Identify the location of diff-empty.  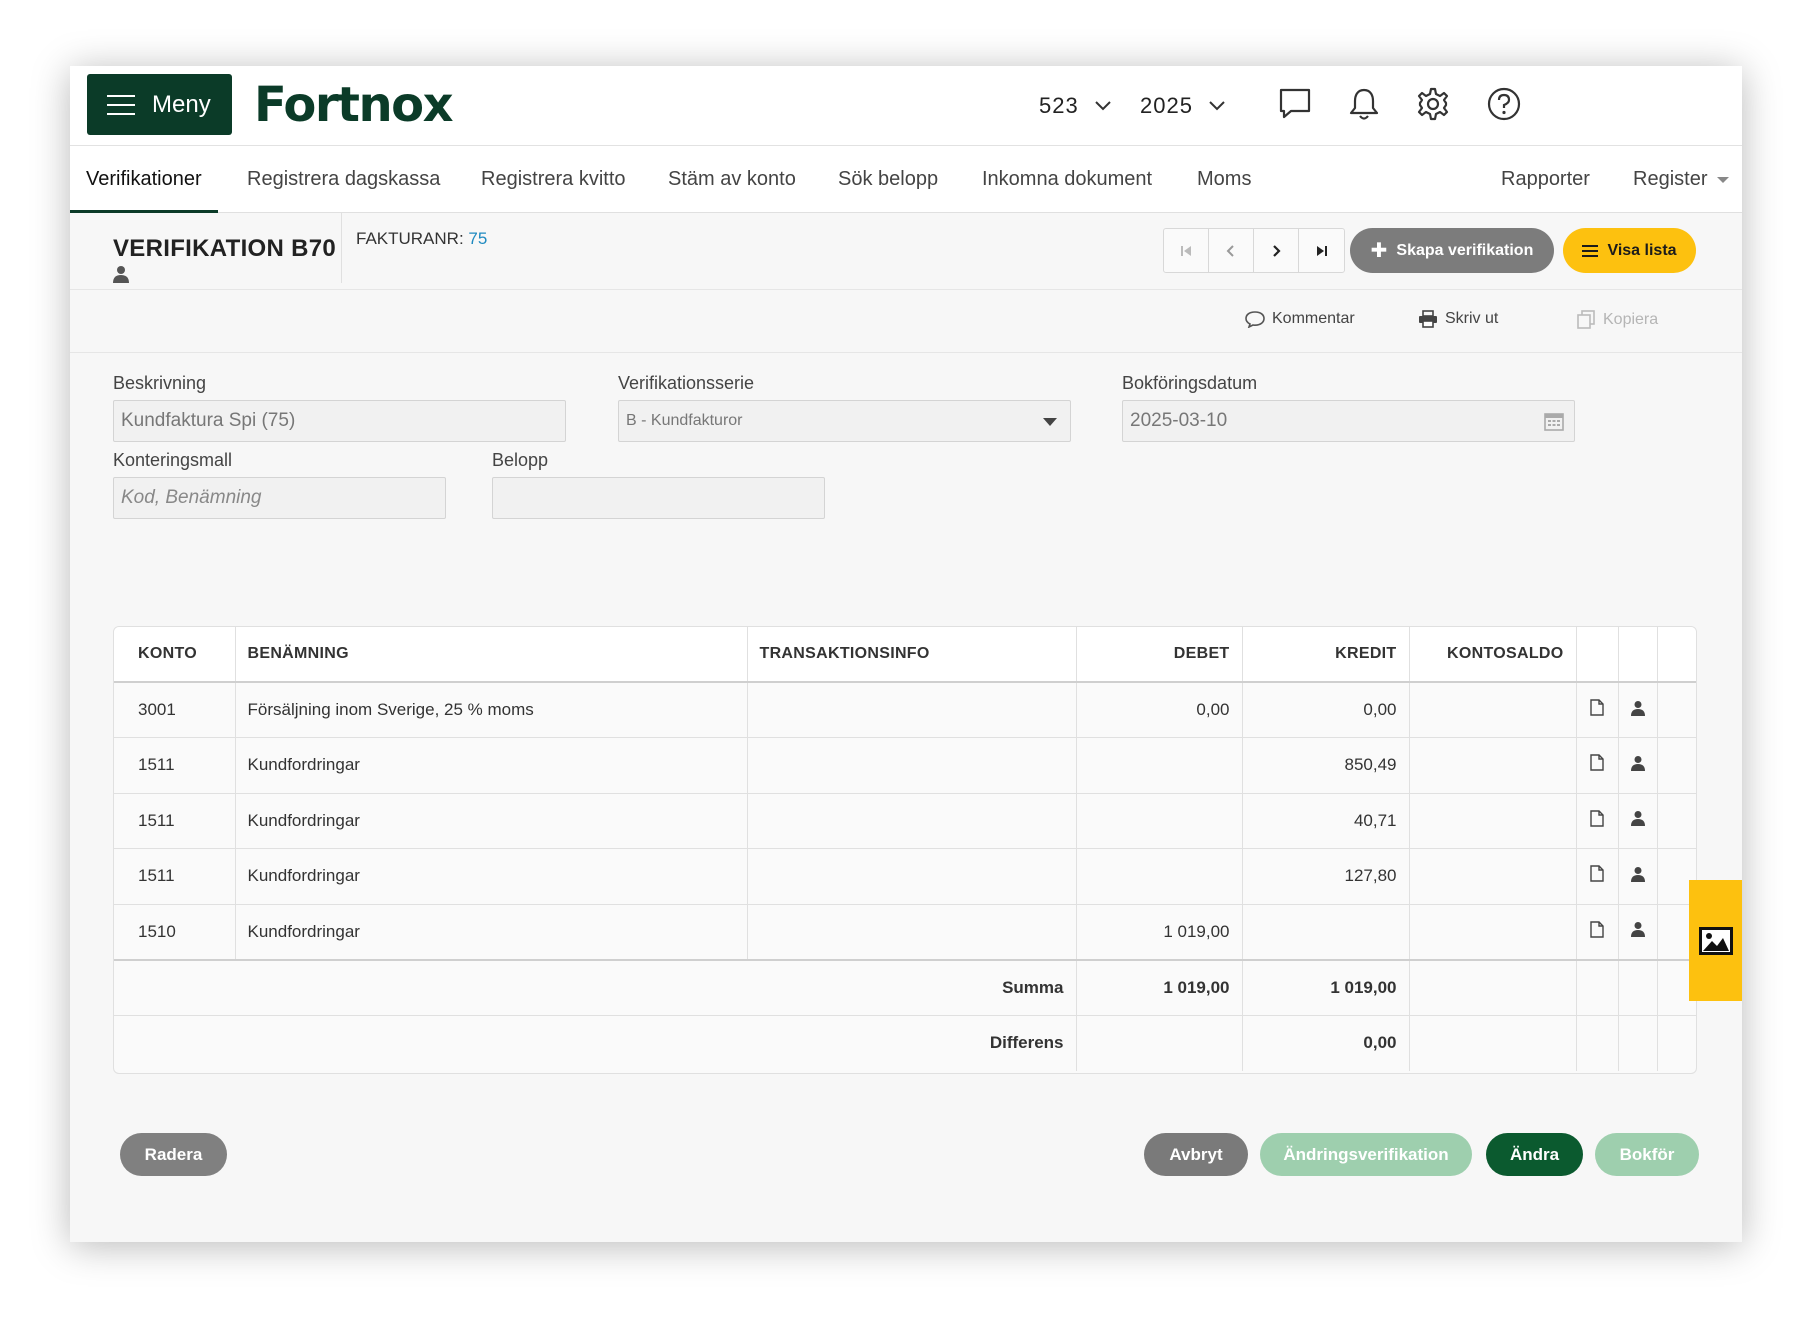
(1493, 1043).